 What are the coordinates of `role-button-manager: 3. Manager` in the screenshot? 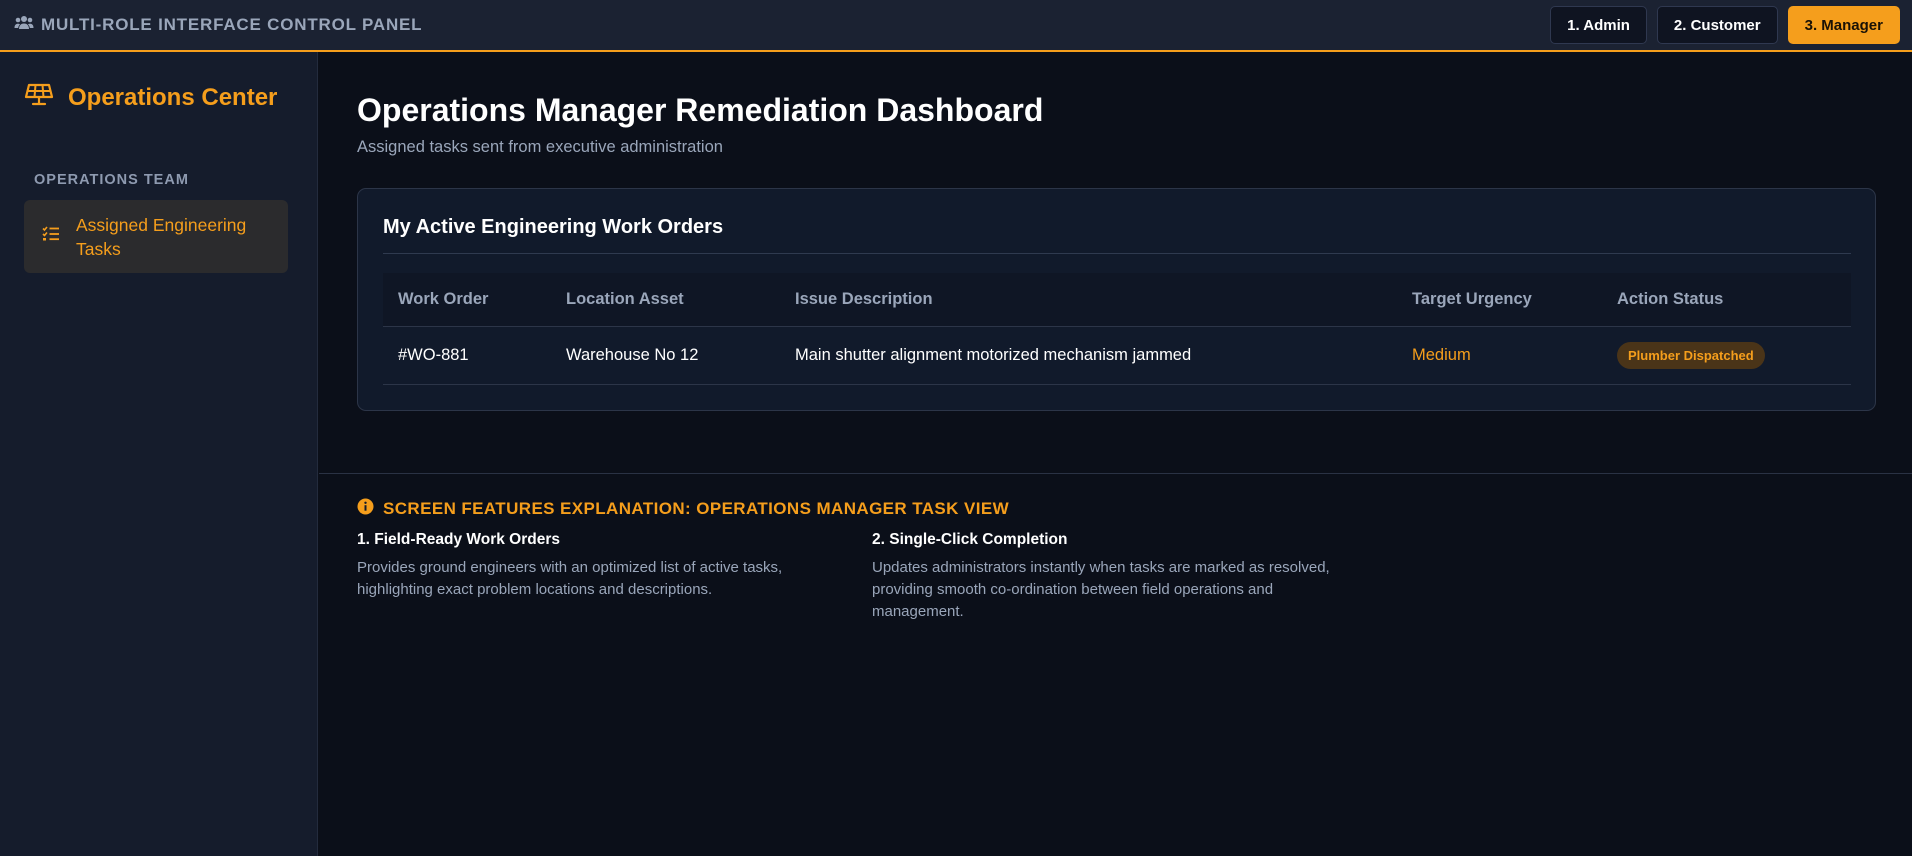 It's located at (1843, 25).